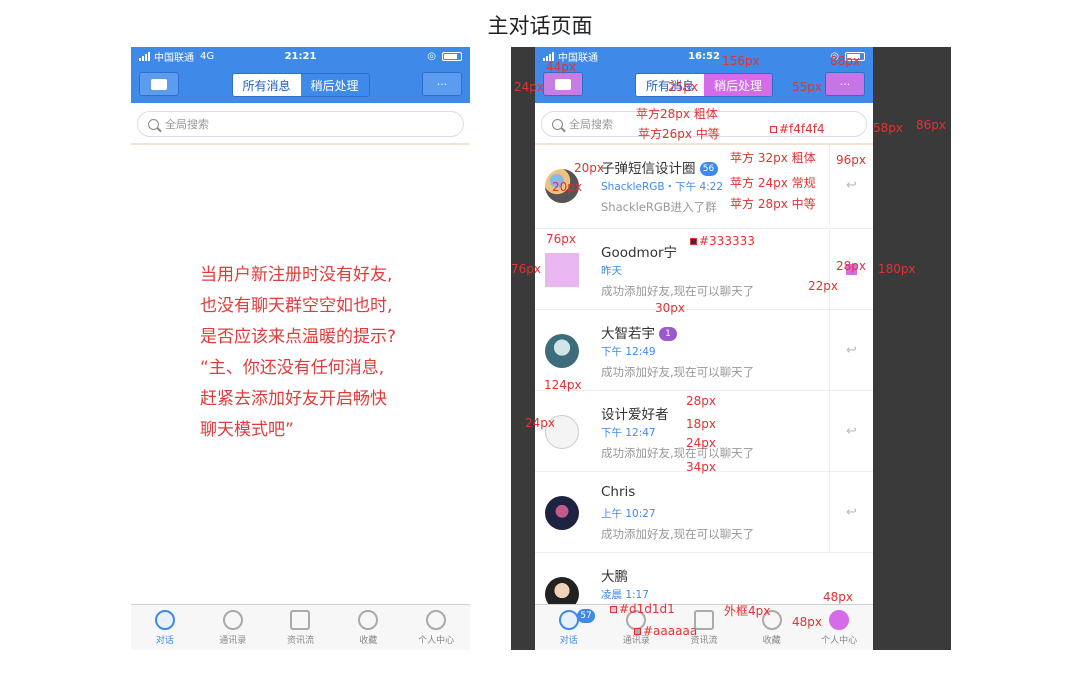 Image resolution: width=1080 pixels, height=698 pixels. I want to click on signal-icon, so click(144, 56).